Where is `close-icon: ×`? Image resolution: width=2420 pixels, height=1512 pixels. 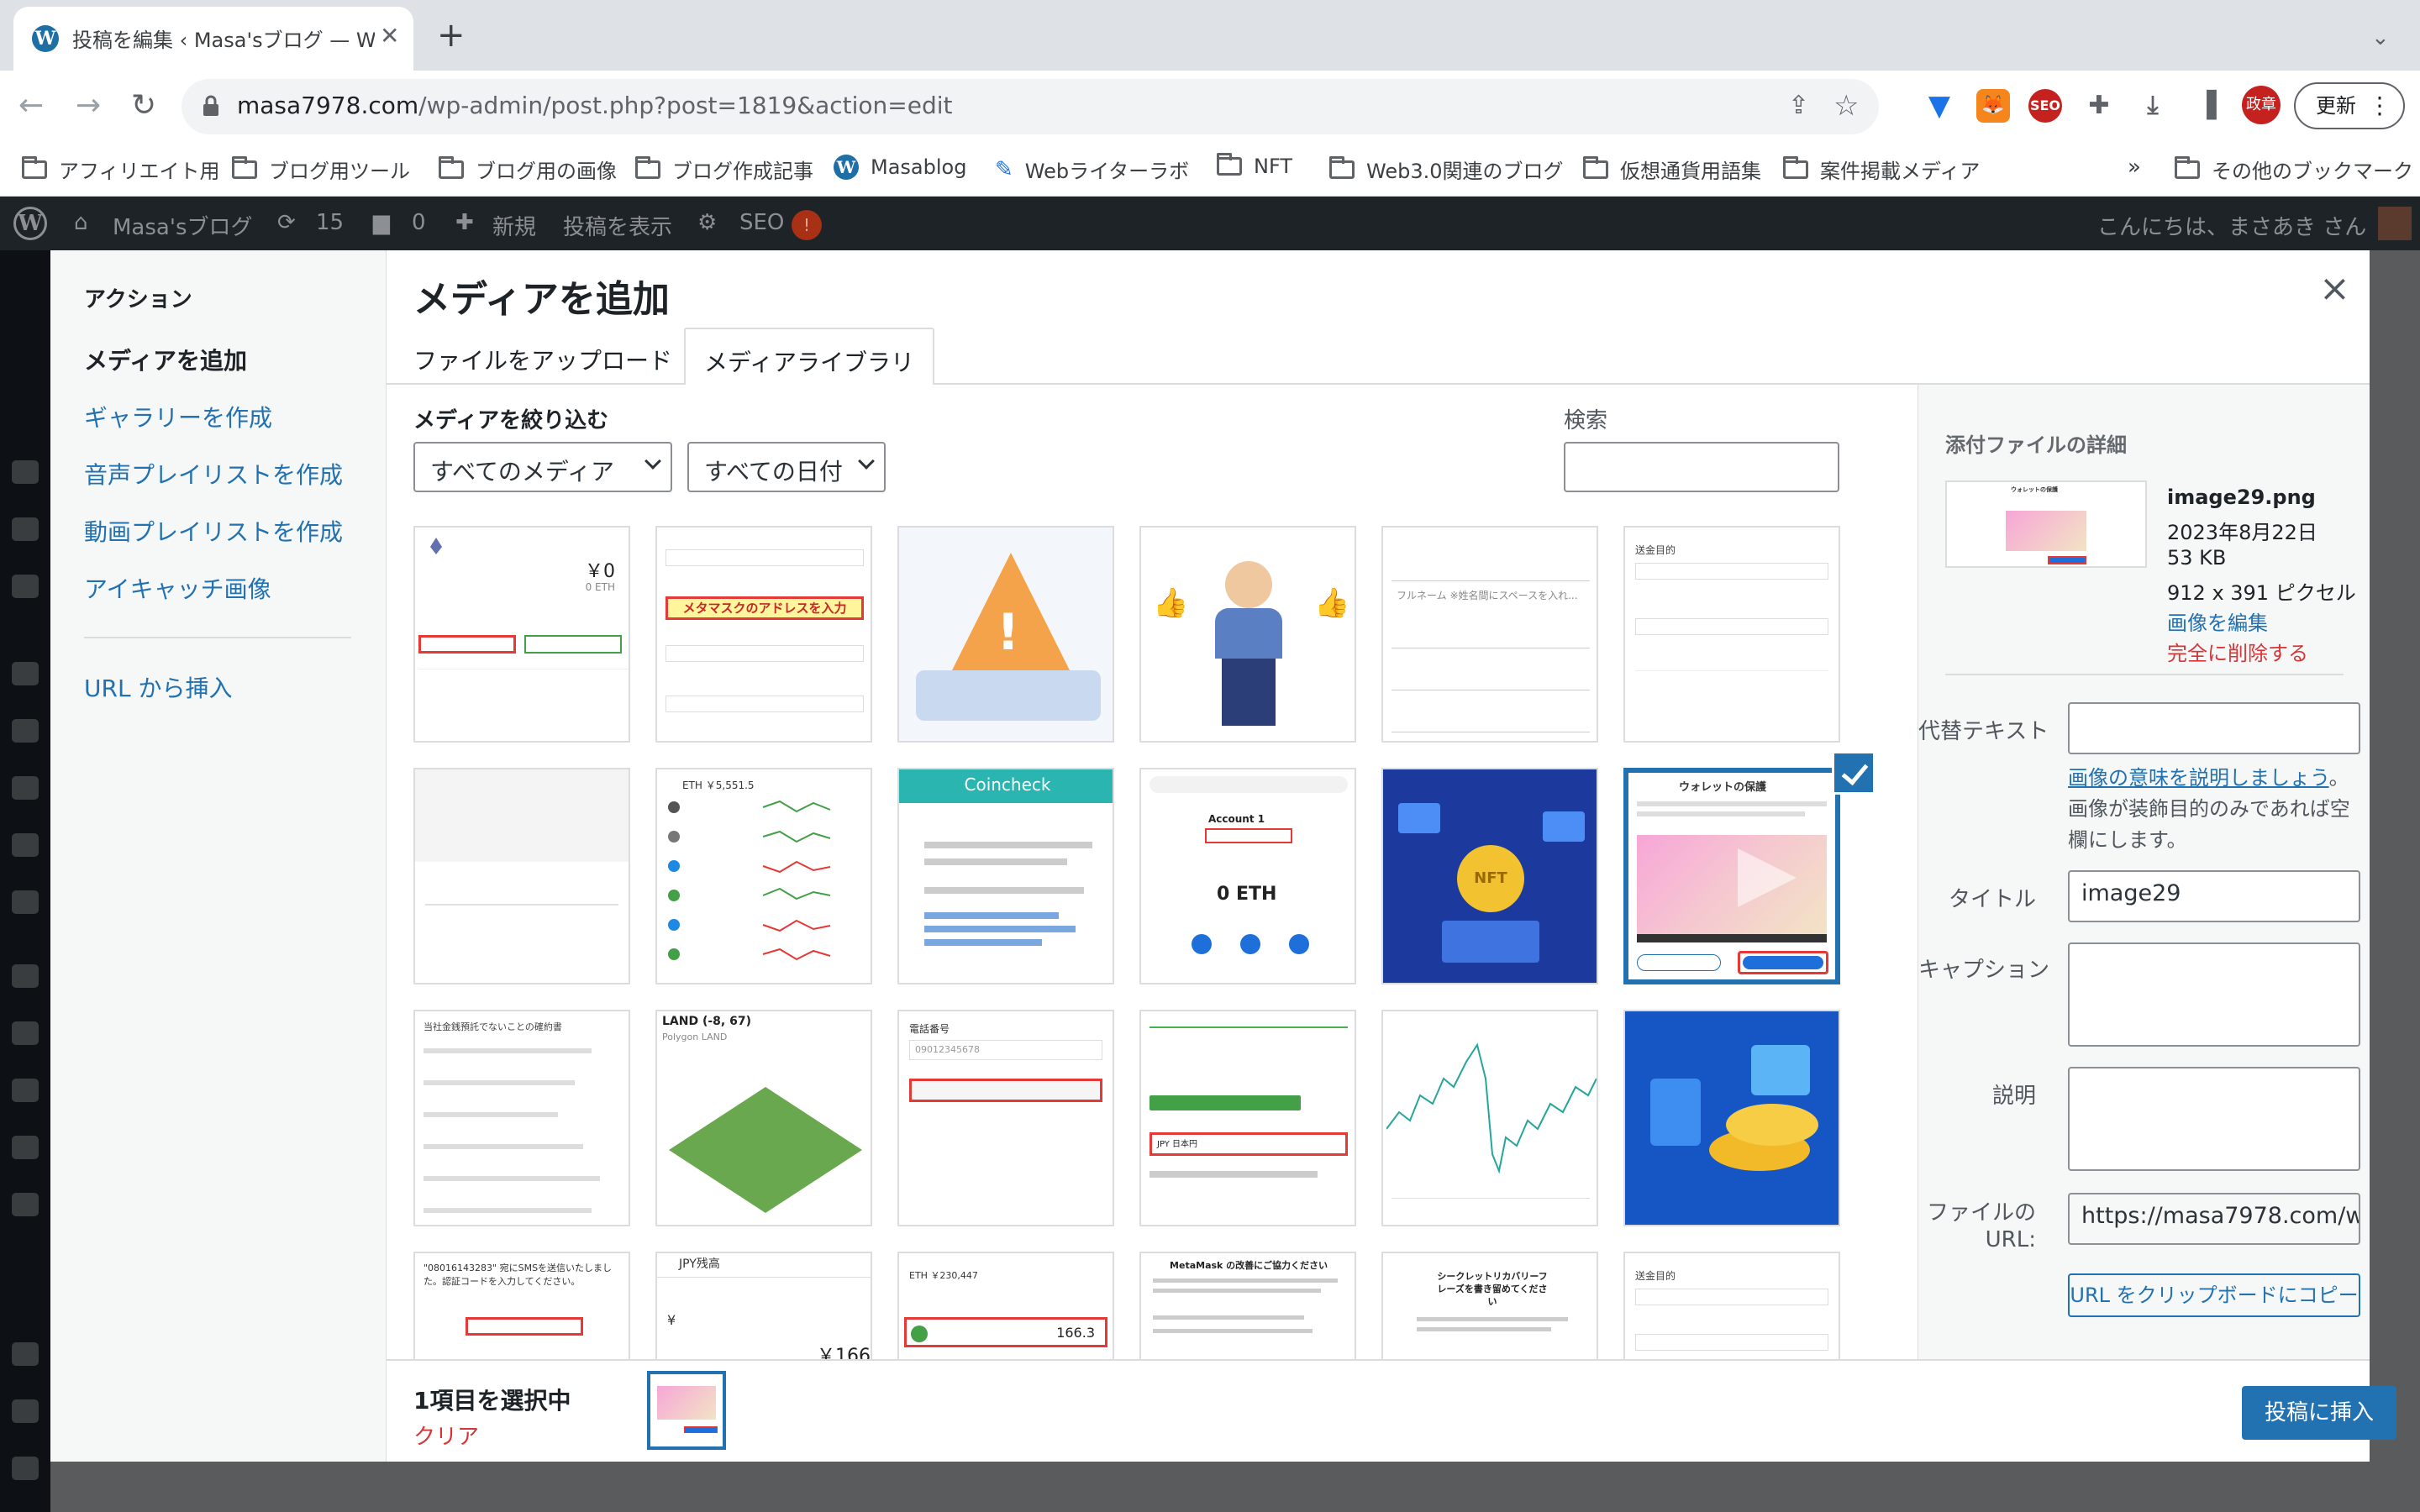
close-icon: × is located at coordinates (2334, 288).